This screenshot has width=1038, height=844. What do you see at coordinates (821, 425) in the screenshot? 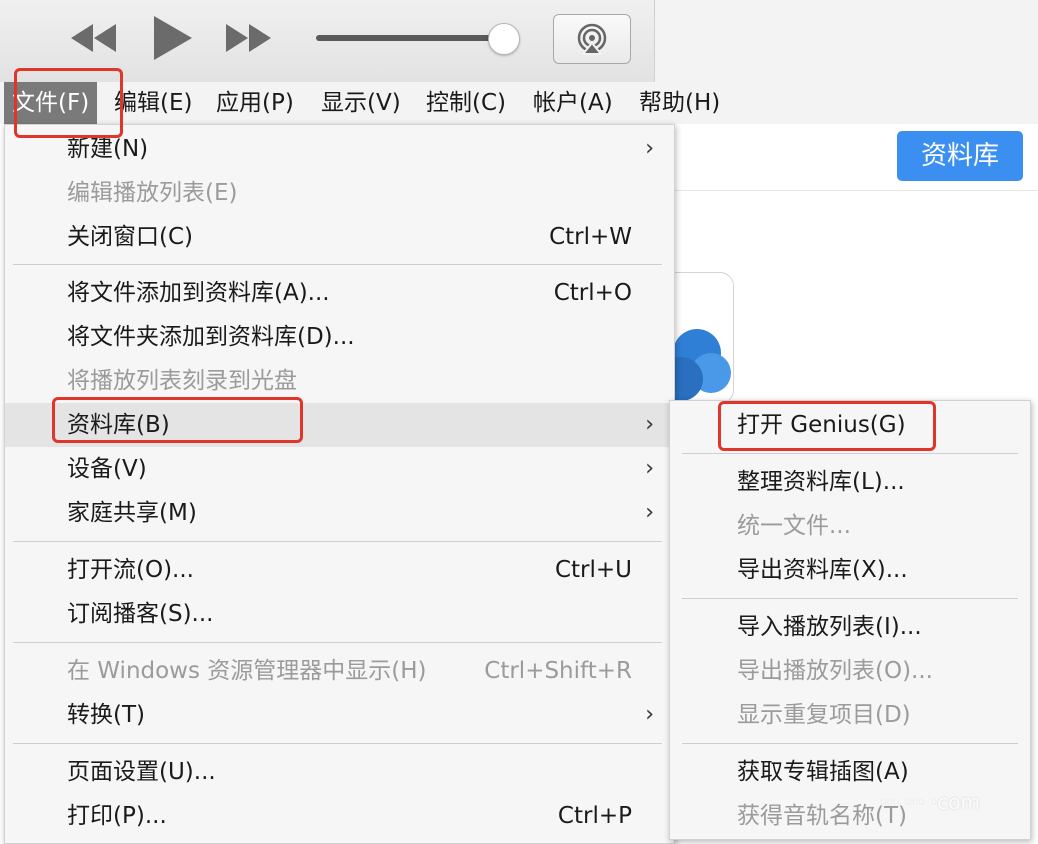
I see `menu-item-label: 打开 Genius(G)` at bounding box center [821, 425].